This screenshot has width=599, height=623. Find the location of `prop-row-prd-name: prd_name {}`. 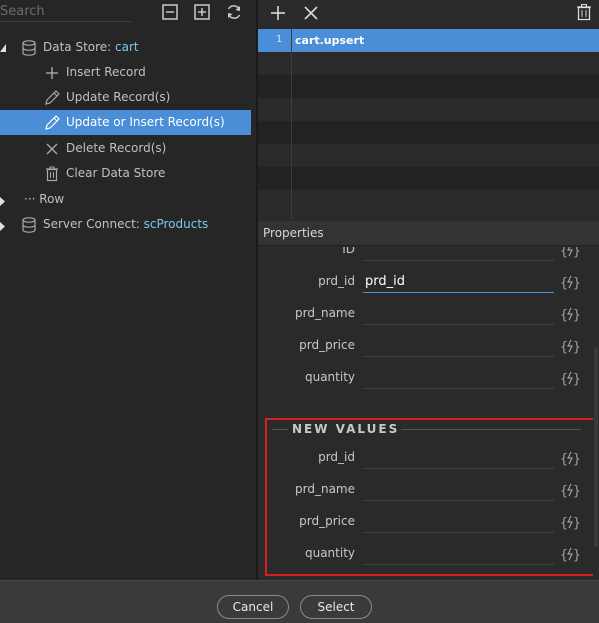

prop-row-prd-name: prd_name {} is located at coordinates (428, 315).